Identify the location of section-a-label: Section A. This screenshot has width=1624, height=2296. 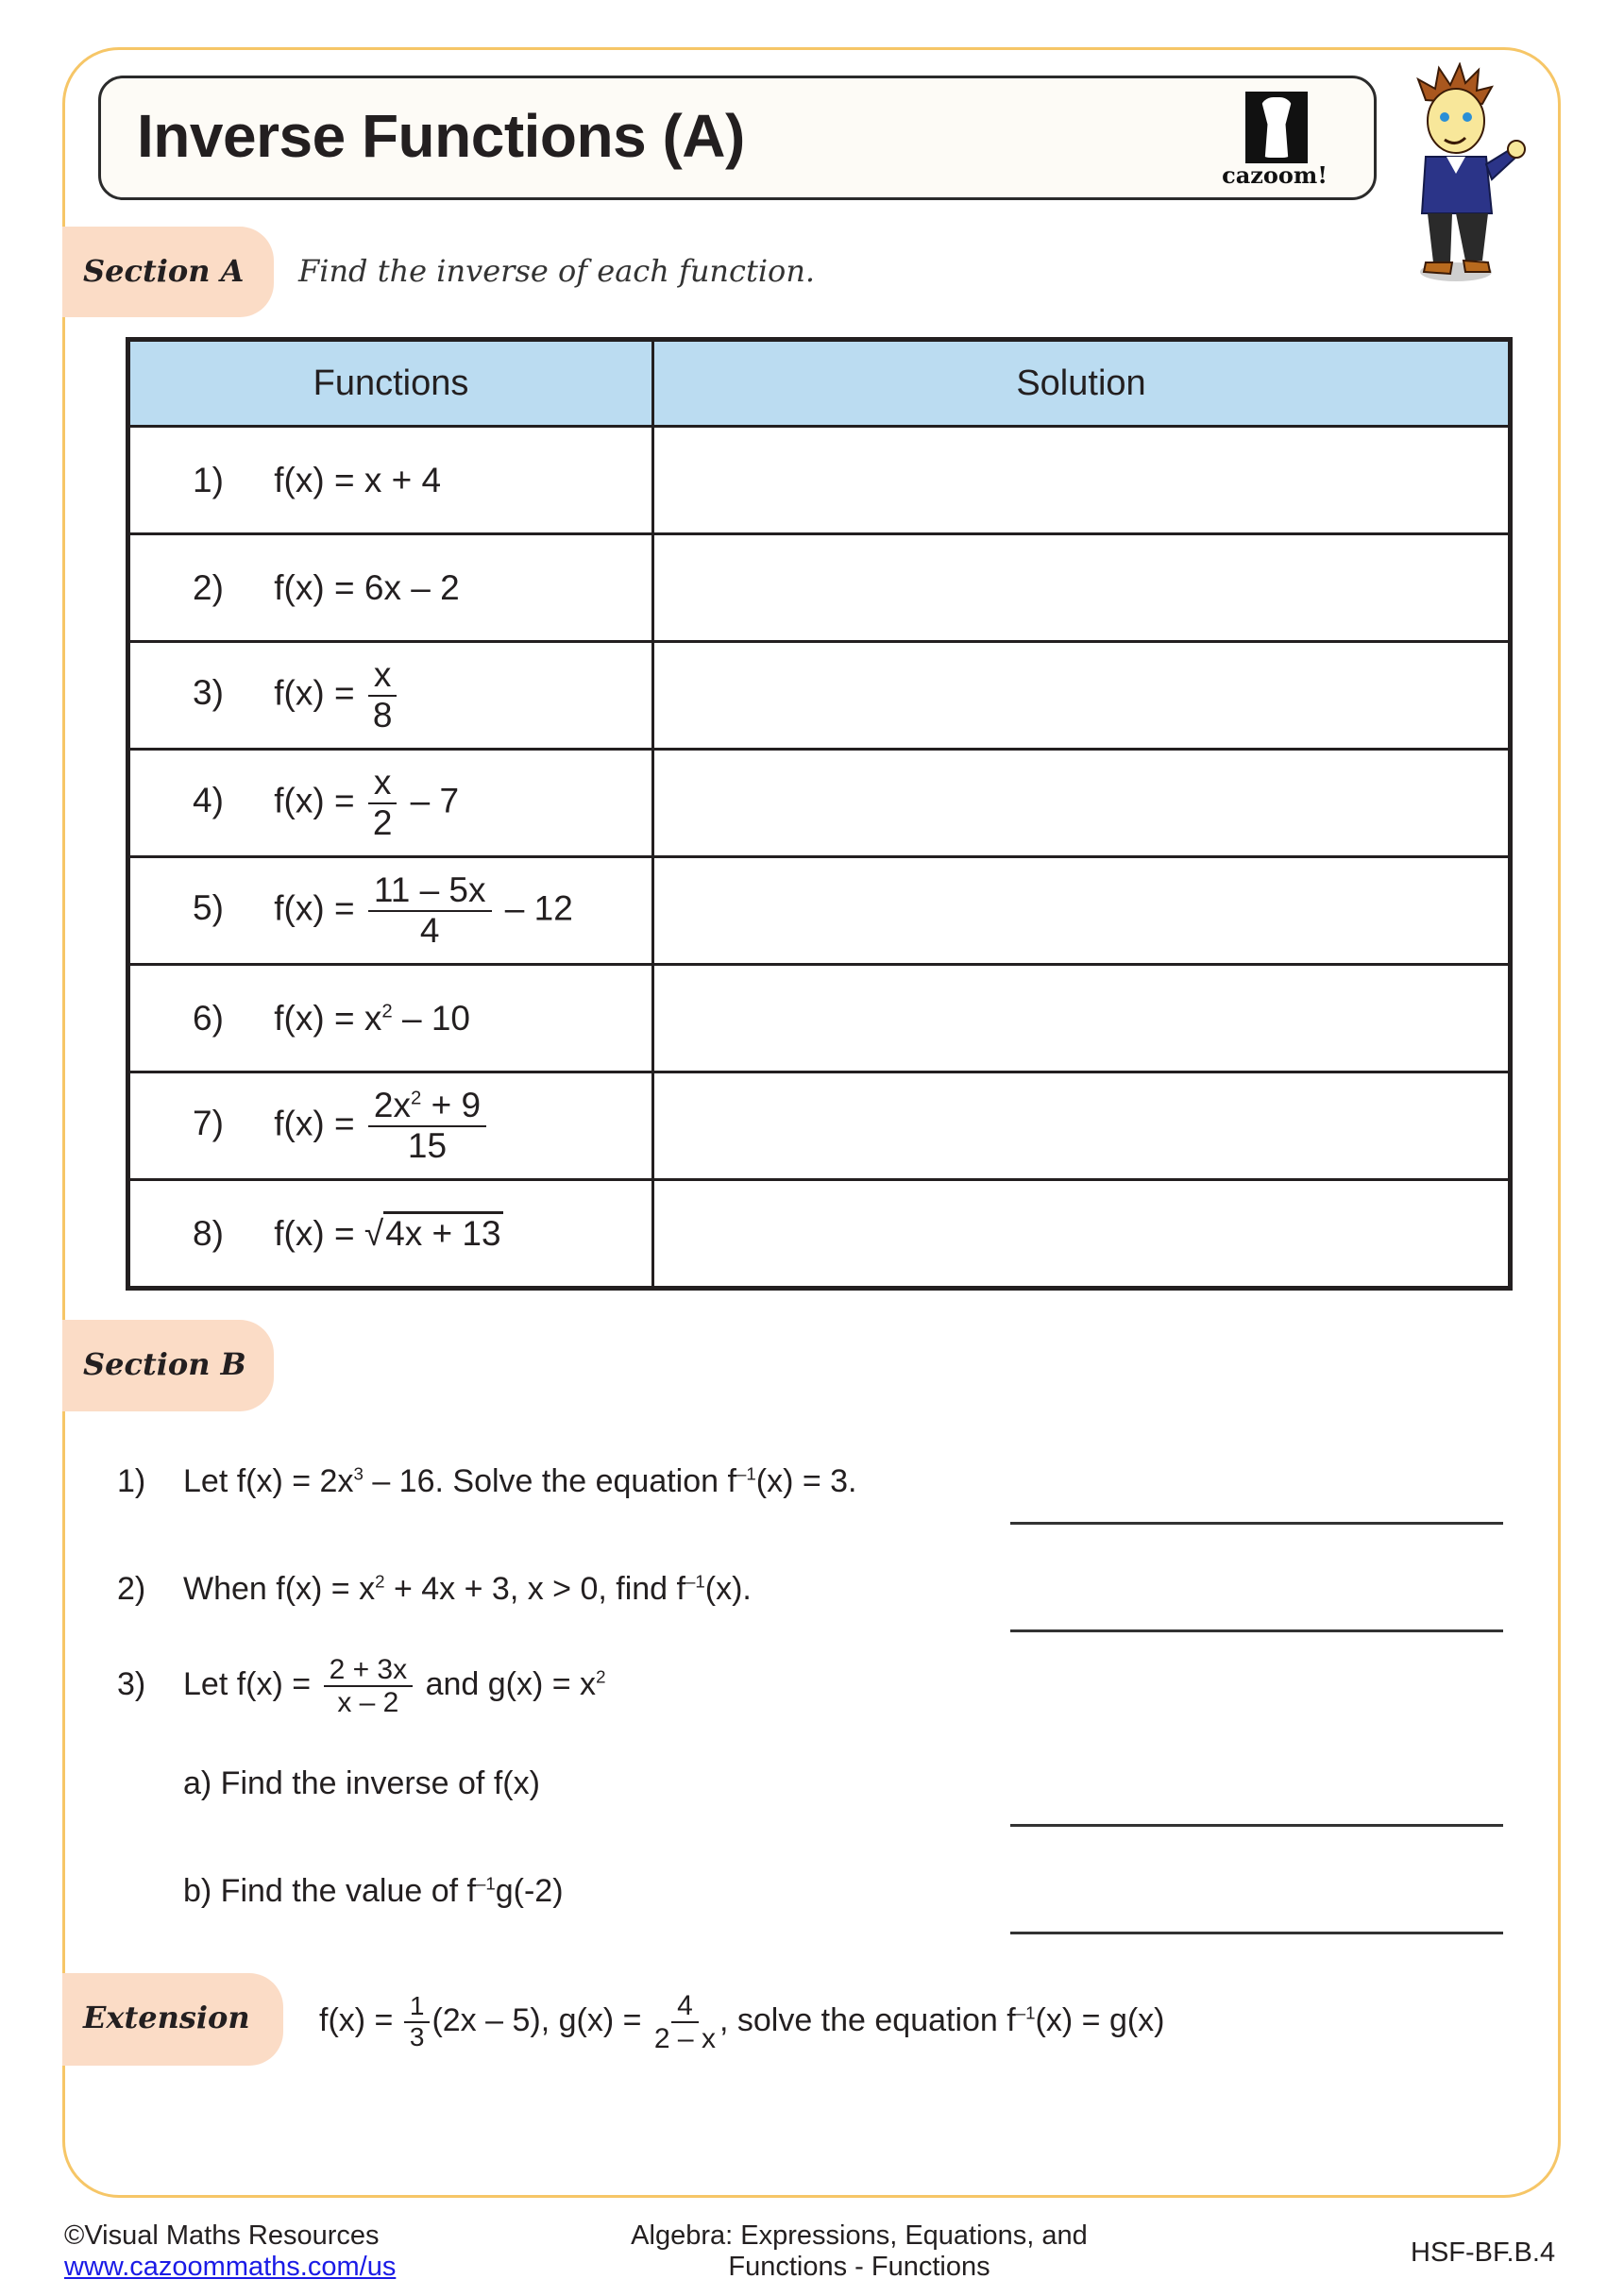
(164, 271).